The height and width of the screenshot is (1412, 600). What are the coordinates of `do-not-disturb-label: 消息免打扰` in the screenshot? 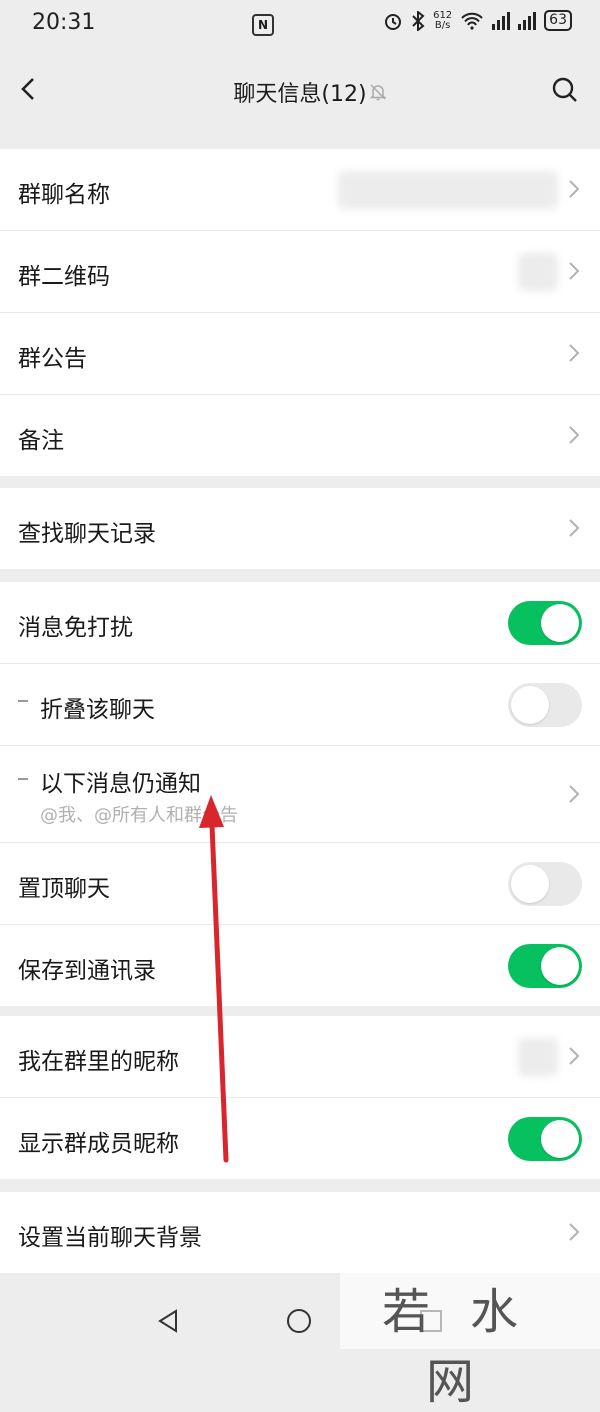 It's located at (75, 628).